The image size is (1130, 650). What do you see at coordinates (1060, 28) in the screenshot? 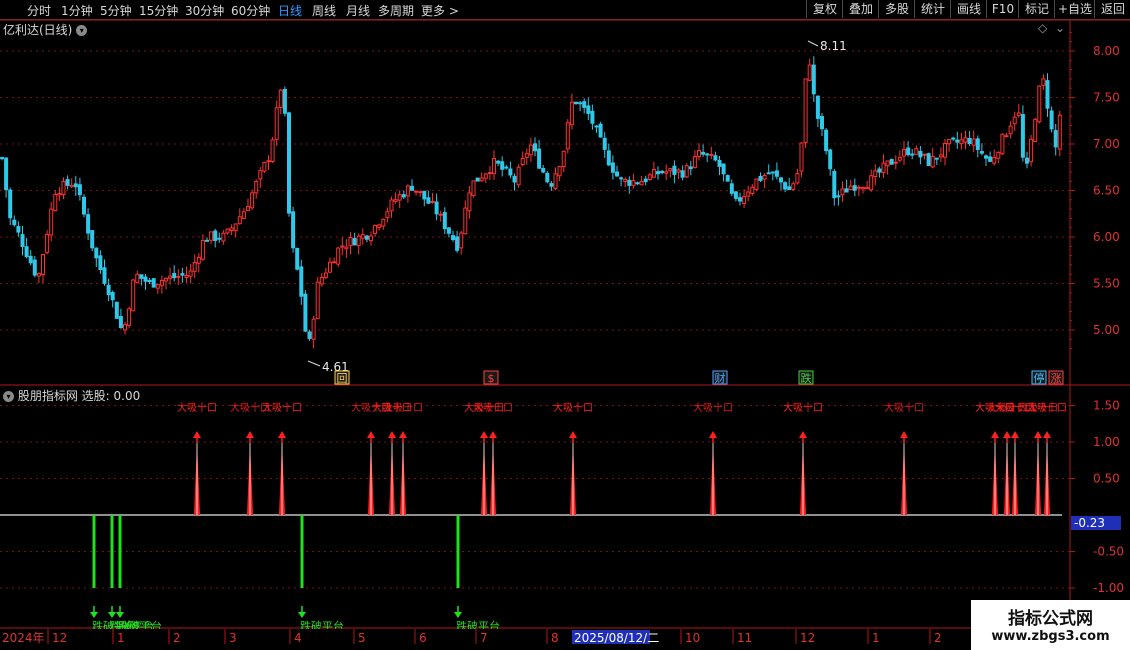
I see `chevron-down-circle-icon: ⌄` at bounding box center [1060, 28].